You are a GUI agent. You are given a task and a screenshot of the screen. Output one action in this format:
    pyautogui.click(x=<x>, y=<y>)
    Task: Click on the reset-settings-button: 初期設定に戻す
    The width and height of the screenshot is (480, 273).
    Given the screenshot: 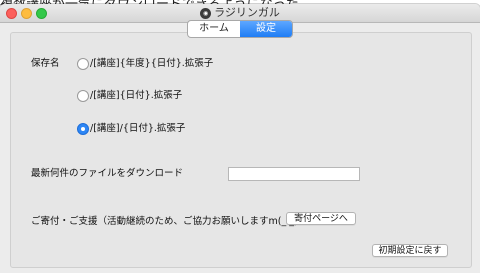 What is the action you would take?
    pyautogui.click(x=410, y=250)
    